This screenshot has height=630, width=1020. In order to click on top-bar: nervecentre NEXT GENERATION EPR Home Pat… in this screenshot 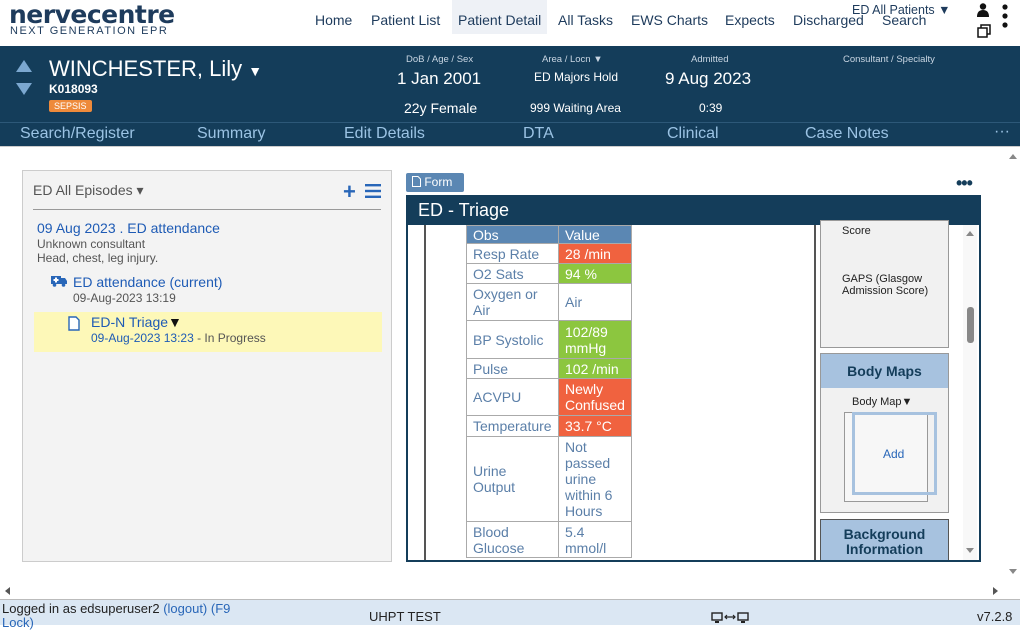, I will do `click(510, 23)`.